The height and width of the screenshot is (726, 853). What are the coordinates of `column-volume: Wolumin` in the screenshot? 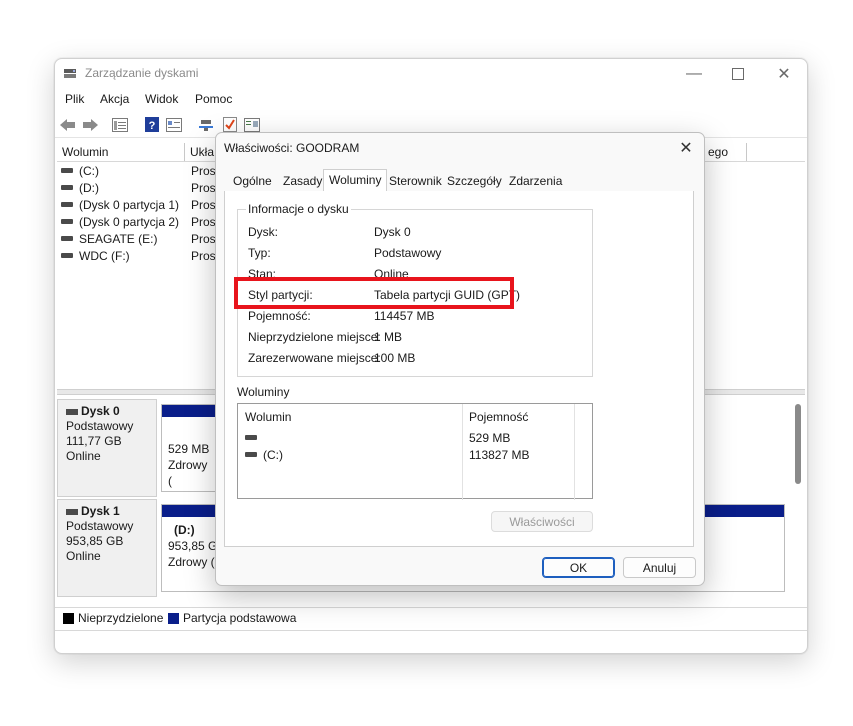 It's located at (121, 152).